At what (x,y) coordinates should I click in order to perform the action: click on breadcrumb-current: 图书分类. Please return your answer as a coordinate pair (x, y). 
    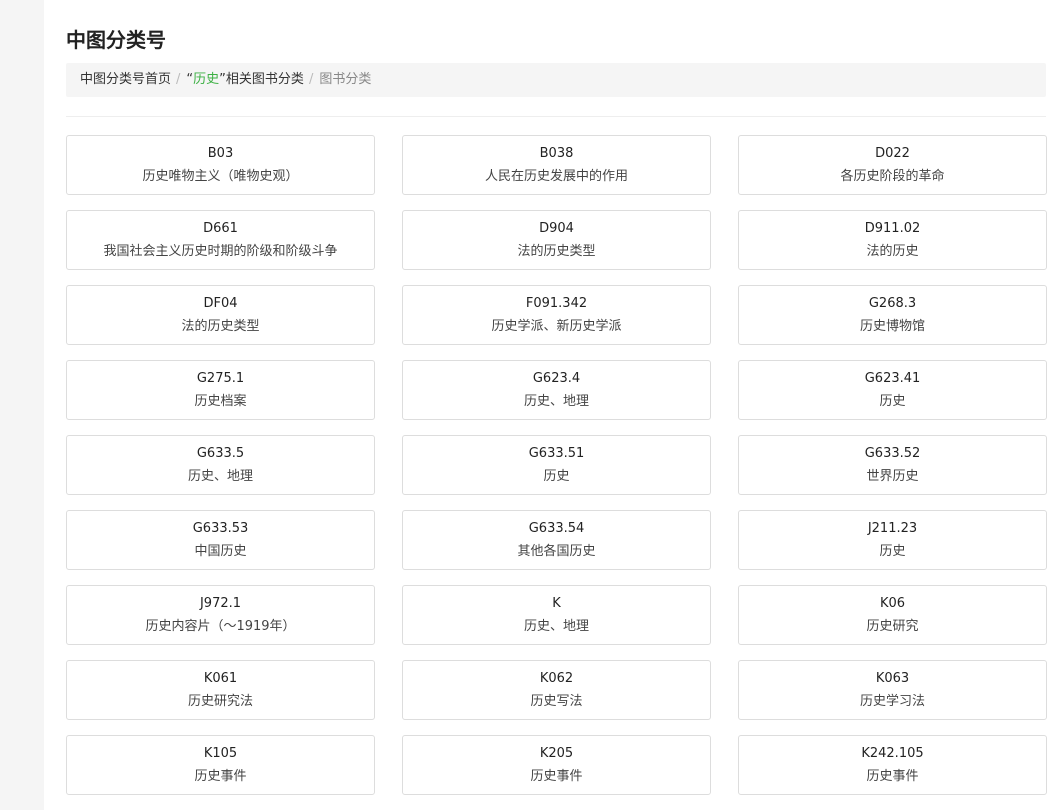
    Looking at the image, I should click on (345, 79).